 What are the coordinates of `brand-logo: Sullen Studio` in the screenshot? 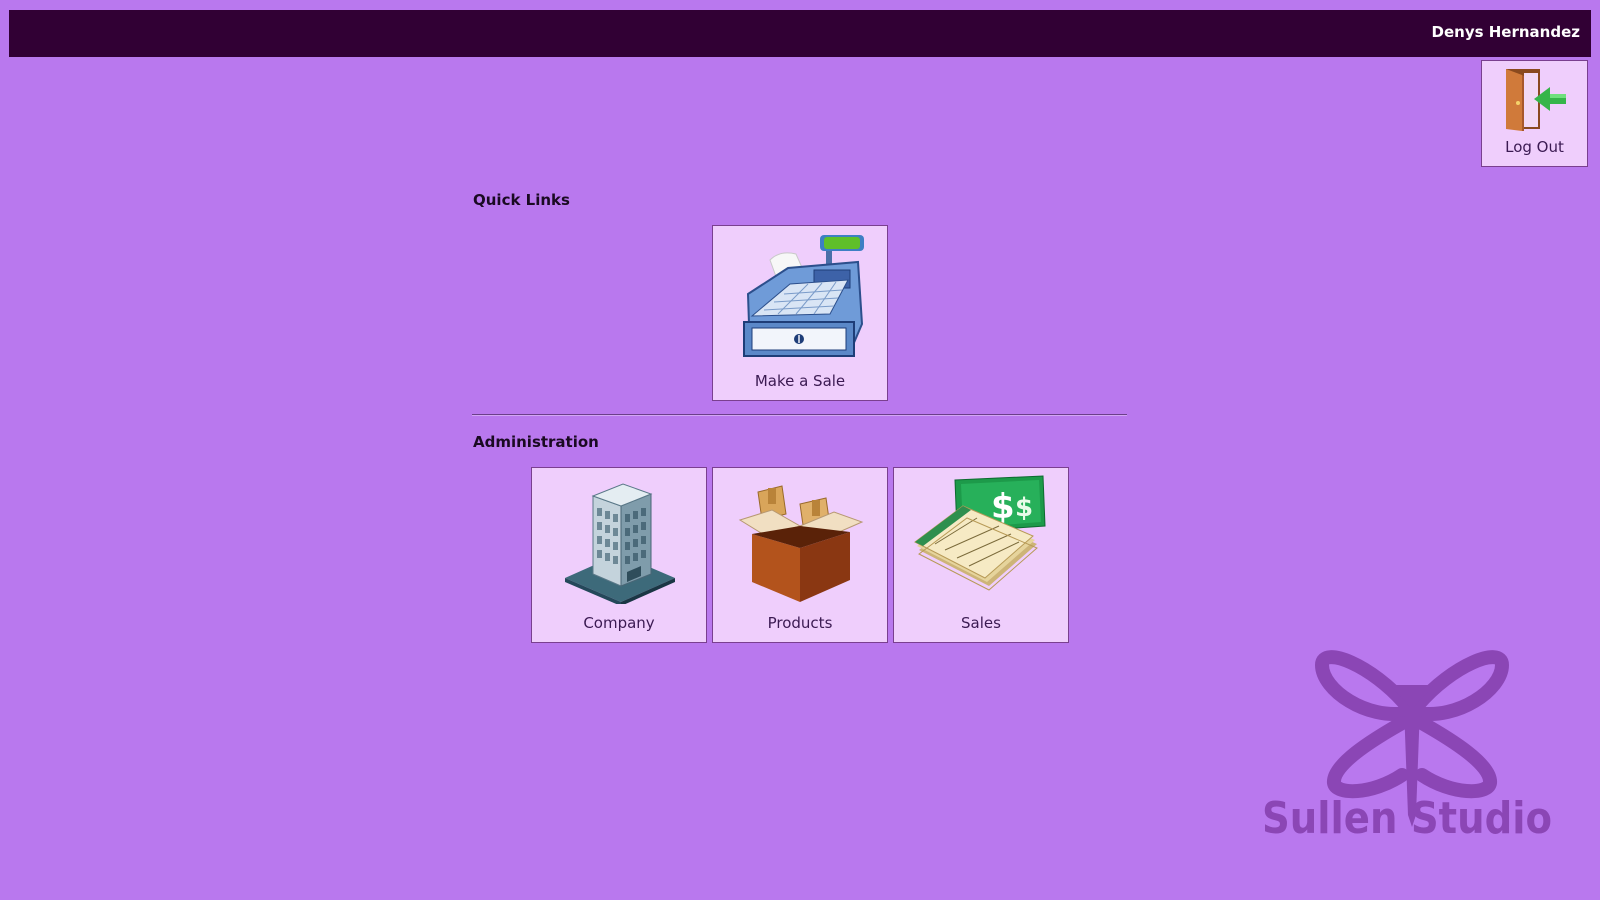 It's located at (1412, 745).